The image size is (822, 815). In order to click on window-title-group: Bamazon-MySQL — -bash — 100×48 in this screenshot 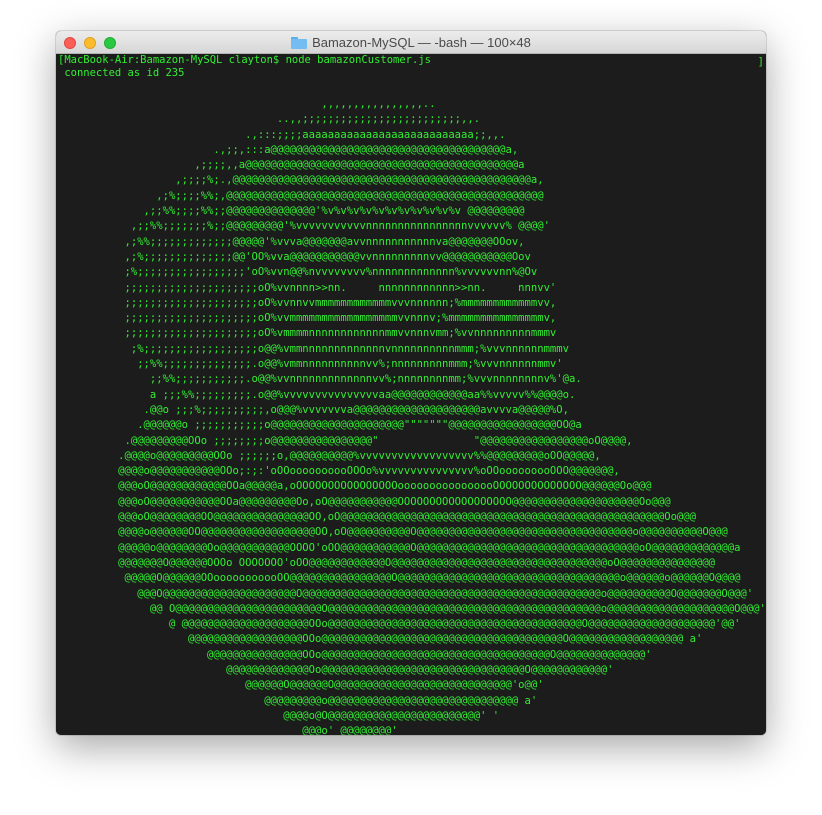, I will do `click(411, 42)`.